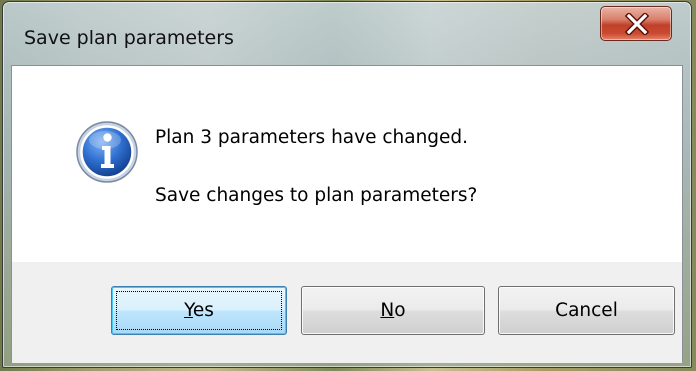 This screenshot has height=371, width=696. I want to click on no-label-rest: o, so click(400, 310).